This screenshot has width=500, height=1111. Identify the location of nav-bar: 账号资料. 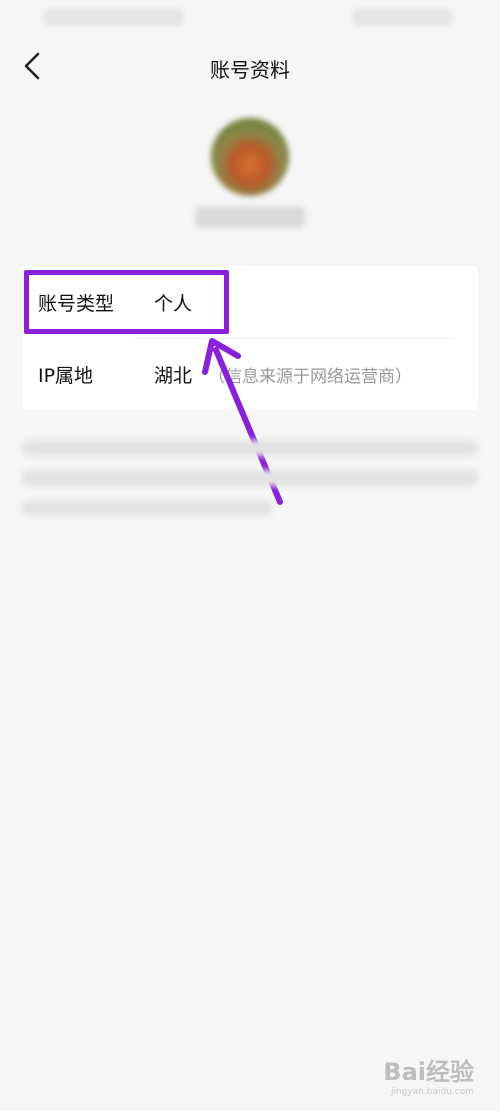
(250, 66).